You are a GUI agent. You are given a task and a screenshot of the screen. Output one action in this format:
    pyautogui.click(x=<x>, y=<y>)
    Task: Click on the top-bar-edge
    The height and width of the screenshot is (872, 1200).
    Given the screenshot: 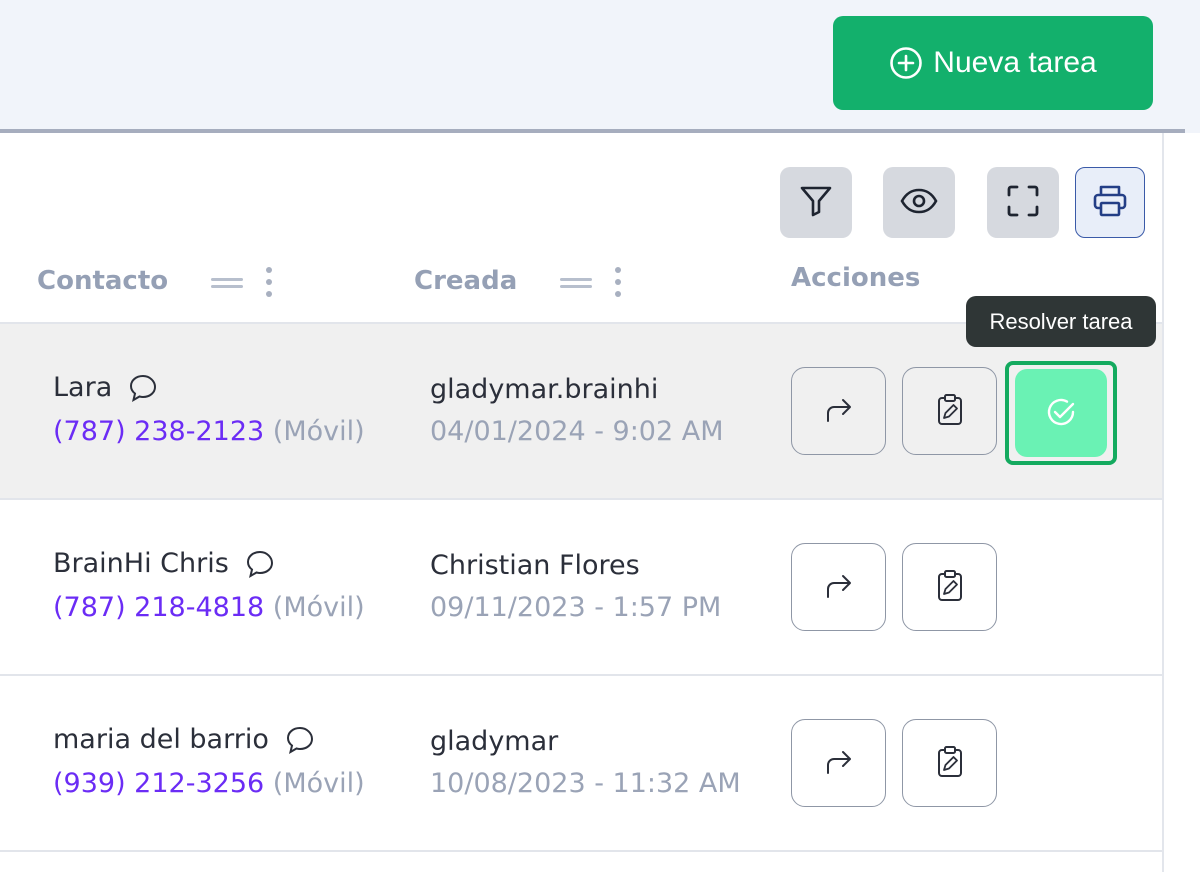 What is the action you would take?
    pyautogui.click(x=1192, y=66)
    